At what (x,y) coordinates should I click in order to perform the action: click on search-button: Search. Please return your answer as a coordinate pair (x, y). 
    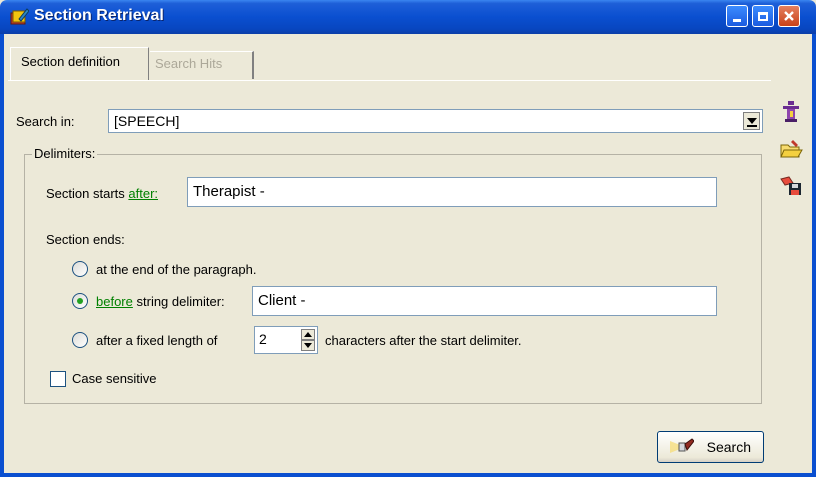
    Looking at the image, I should click on (710, 447).